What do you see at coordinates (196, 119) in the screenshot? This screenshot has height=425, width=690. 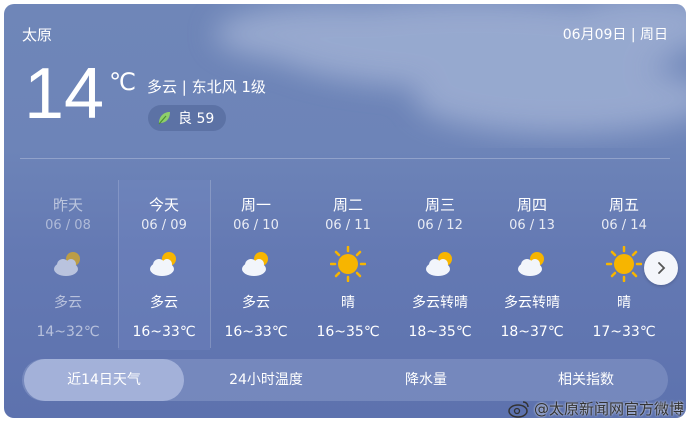 I see `air-quality-label: 良 59` at bounding box center [196, 119].